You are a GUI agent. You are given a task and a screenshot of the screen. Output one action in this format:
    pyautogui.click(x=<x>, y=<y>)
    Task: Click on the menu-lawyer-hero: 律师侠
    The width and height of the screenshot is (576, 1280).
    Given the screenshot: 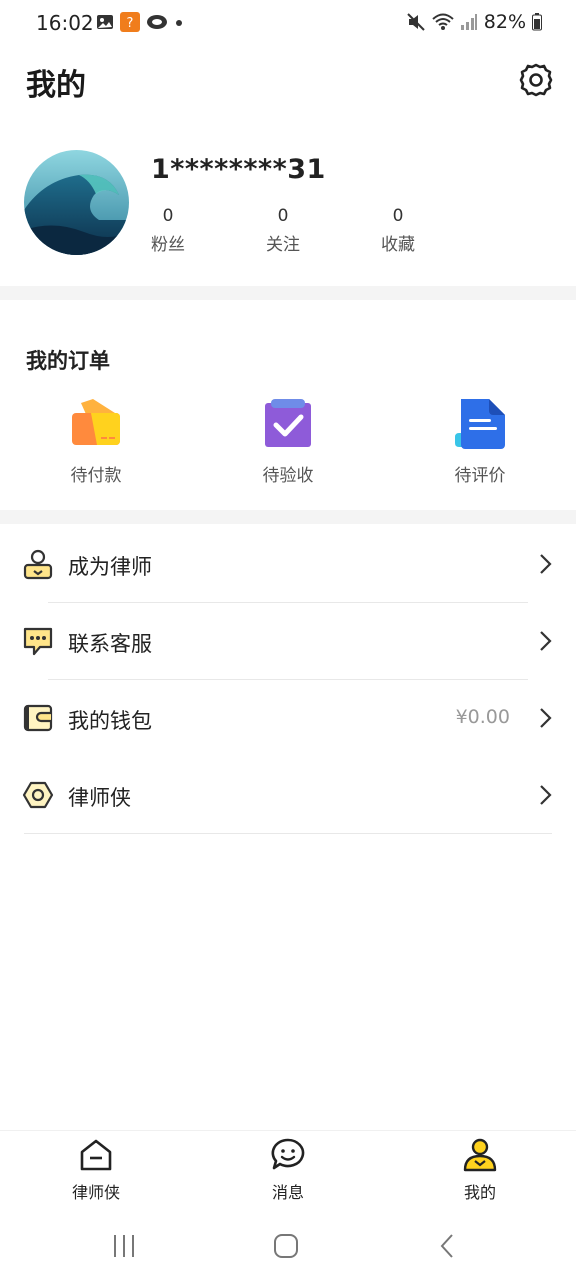 What is the action you would take?
    pyautogui.click(x=288, y=795)
    